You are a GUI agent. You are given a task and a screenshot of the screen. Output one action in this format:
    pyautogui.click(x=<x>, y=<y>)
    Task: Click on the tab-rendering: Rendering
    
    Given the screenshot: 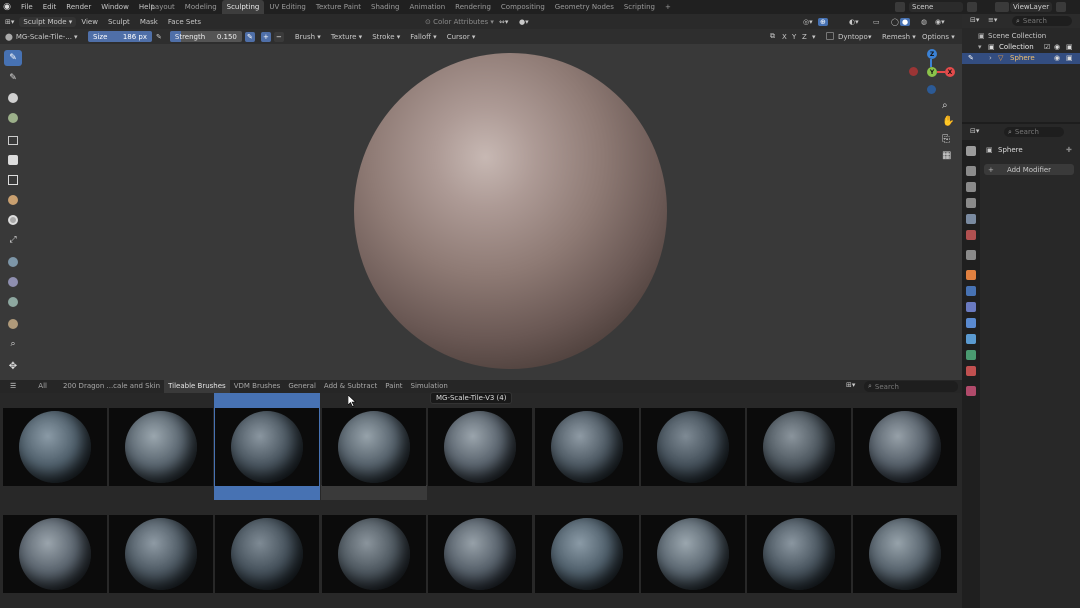 What is the action you would take?
    pyautogui.click(x=473, y=7)
    